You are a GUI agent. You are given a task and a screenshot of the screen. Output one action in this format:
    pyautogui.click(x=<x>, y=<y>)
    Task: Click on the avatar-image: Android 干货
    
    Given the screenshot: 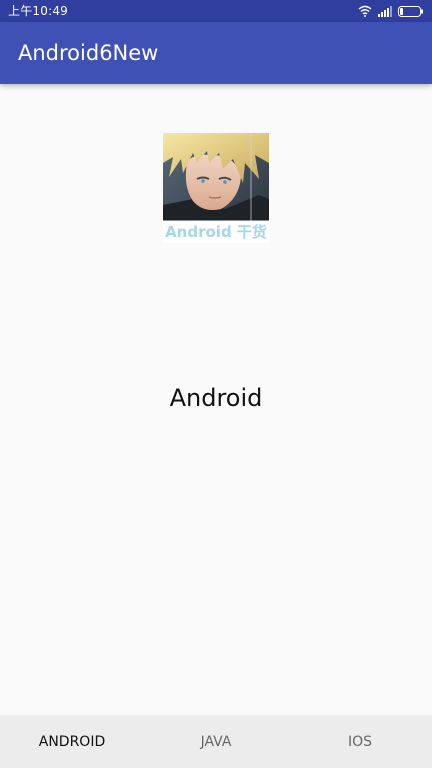 What is the action you would take?
    pyautogui.click(x=216, y=188)
    